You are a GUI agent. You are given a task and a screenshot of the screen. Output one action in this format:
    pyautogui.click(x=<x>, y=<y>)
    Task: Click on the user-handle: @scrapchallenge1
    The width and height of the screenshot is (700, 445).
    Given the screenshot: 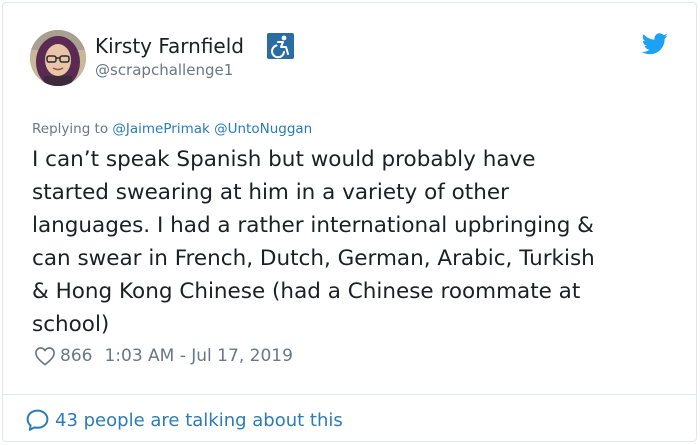 What is the action you would take?
    pyautogui.click(x=164, y=70)
    